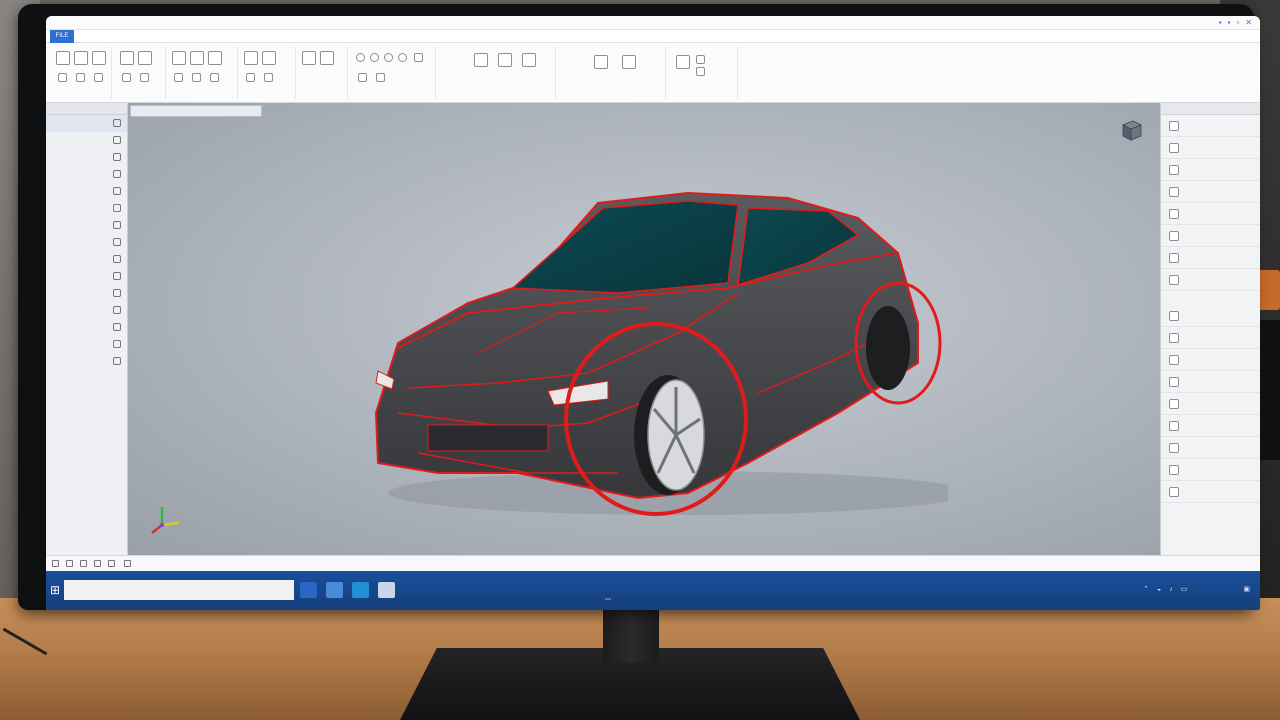  What do you see at coordinates (127, 58) in the screenshot?
I see `fillet-icon` at bounding box center [127, 58].